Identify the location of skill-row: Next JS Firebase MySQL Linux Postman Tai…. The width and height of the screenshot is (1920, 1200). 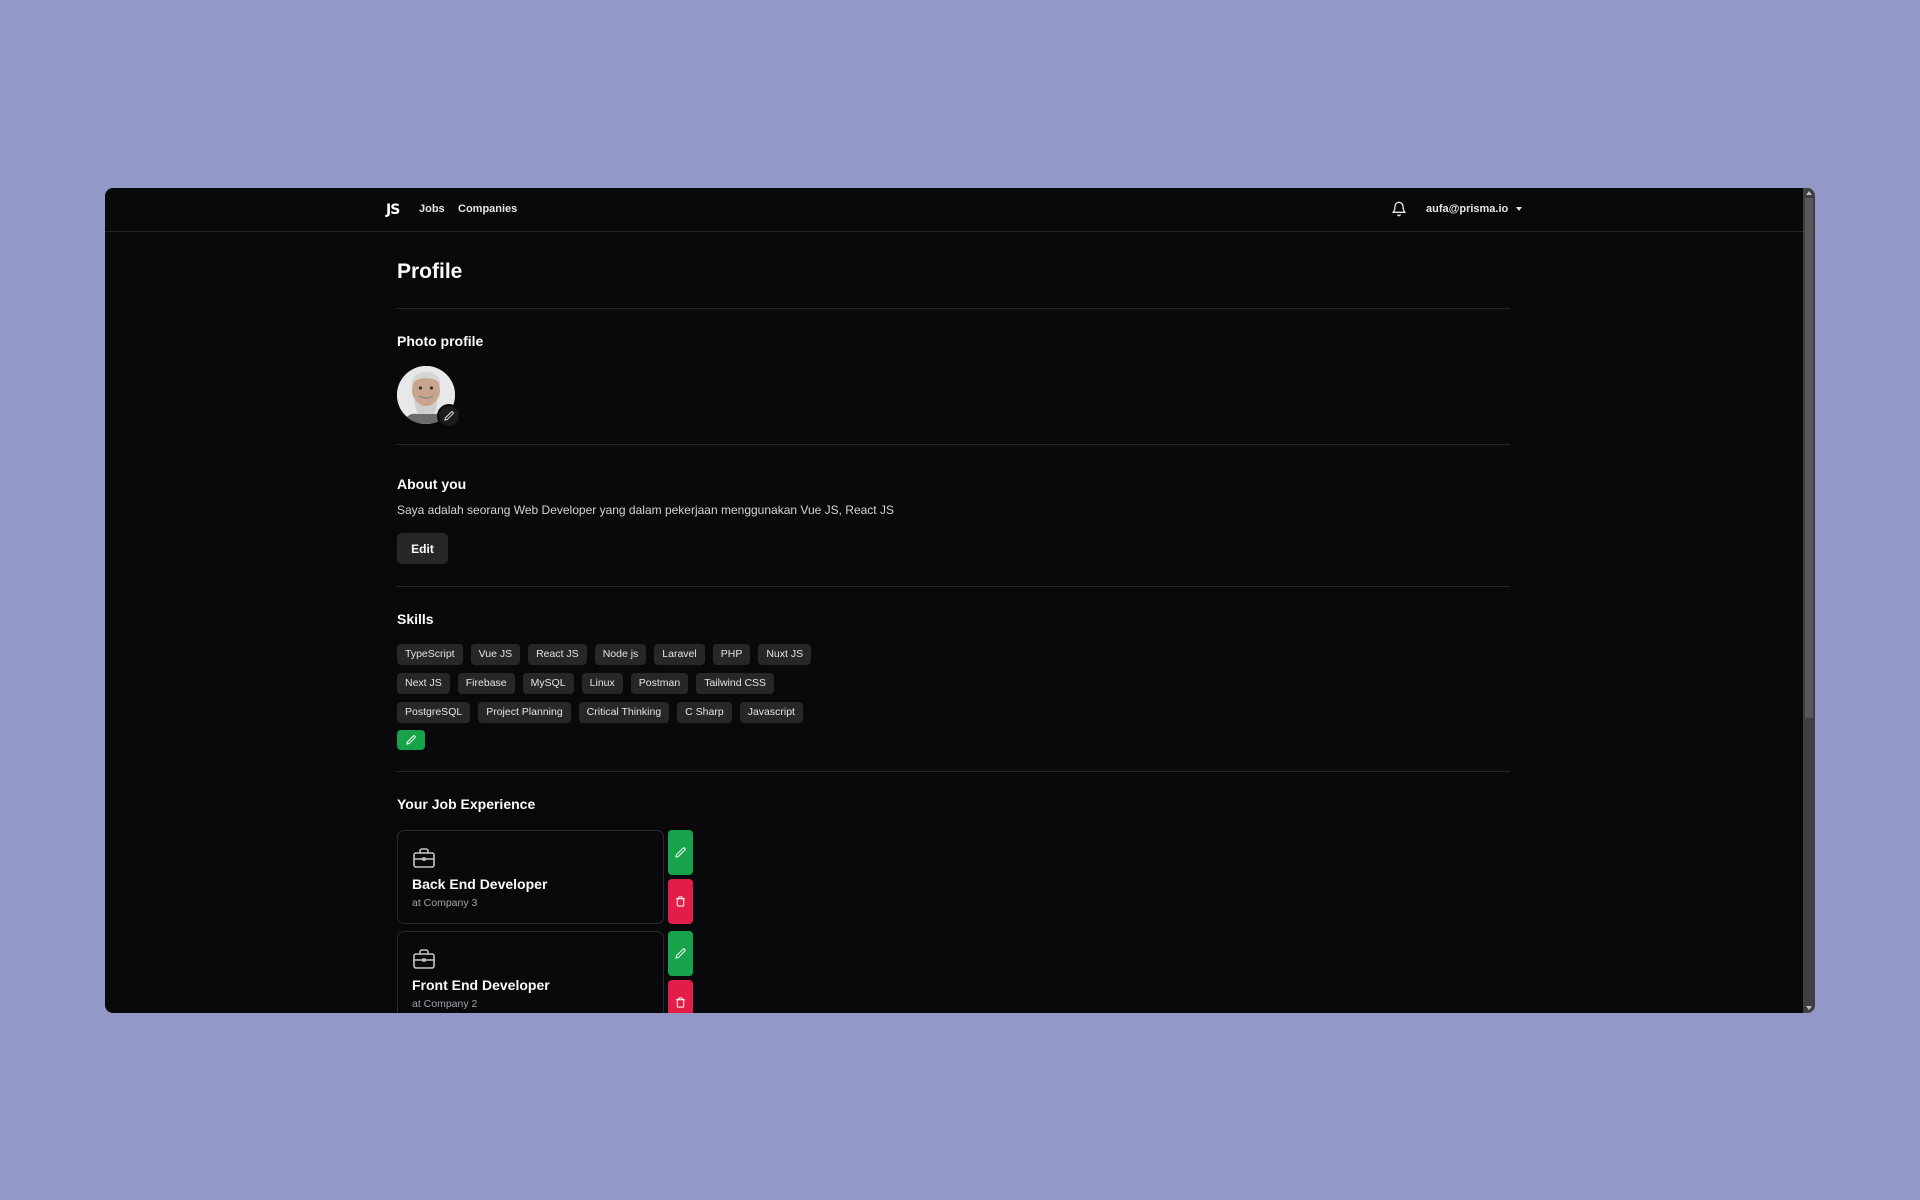
(647, 683).